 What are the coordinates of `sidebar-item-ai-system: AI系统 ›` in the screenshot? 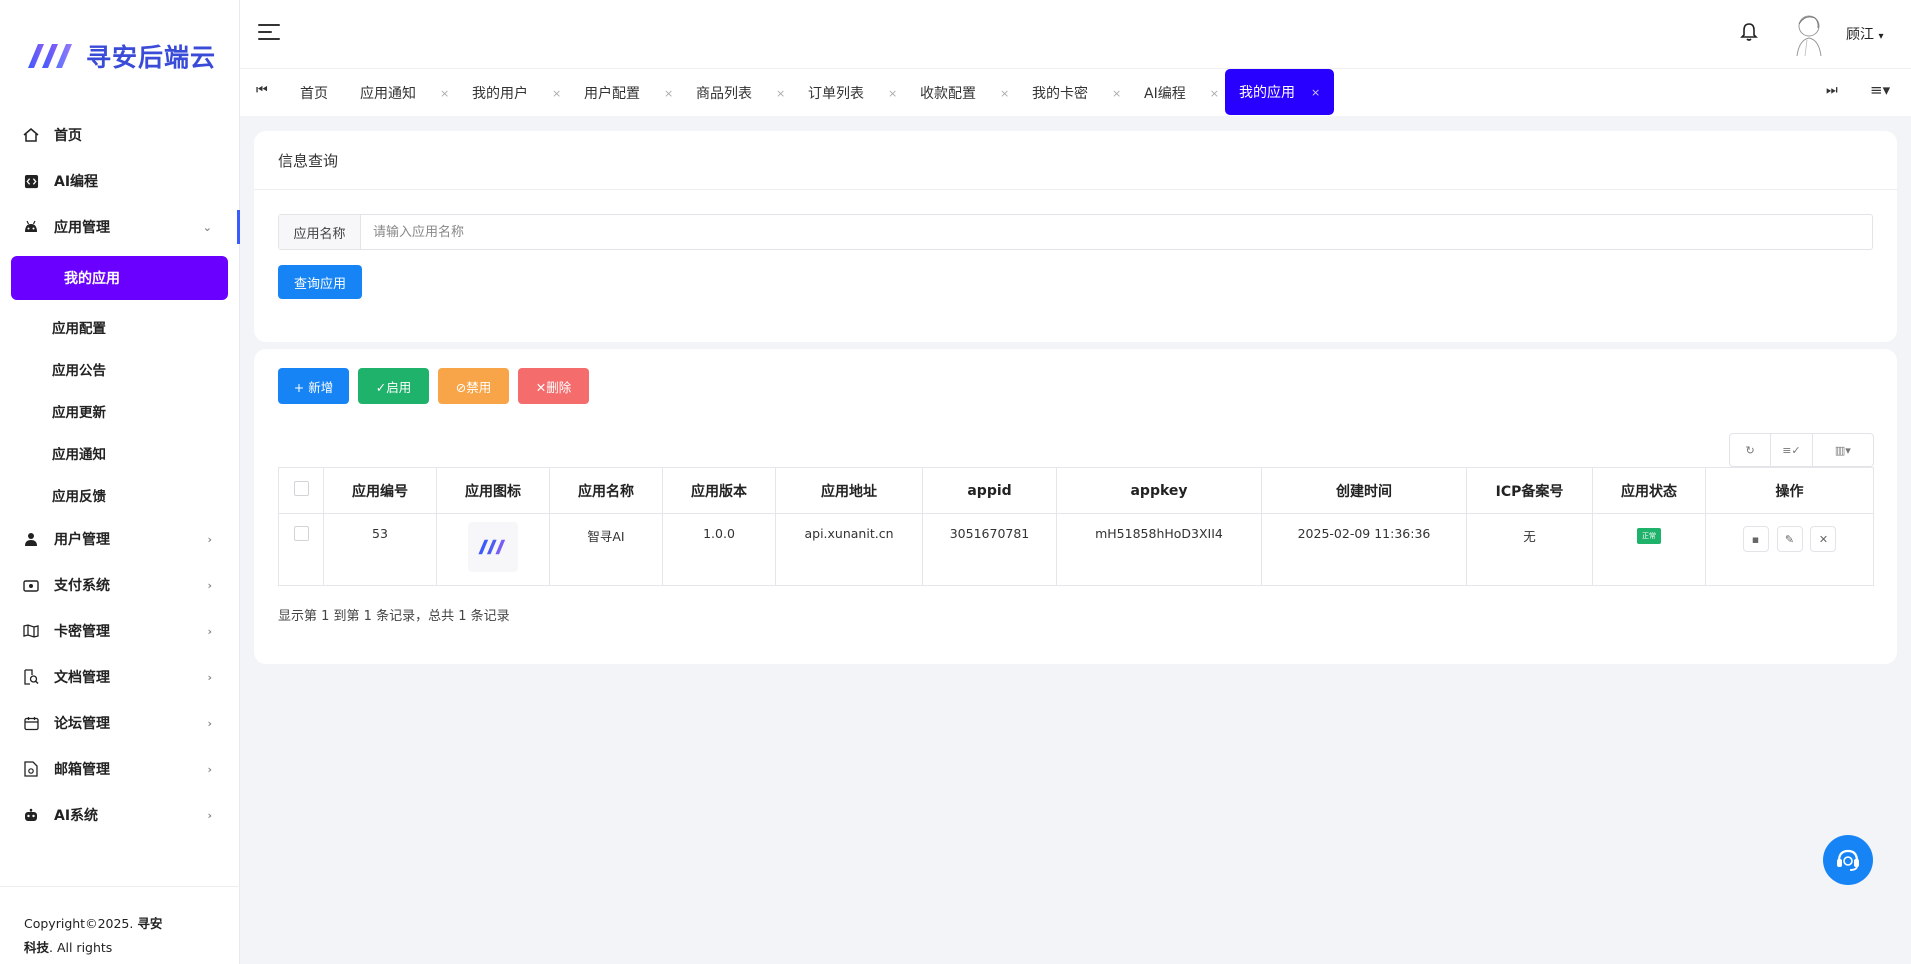 It's located at (120, 815).